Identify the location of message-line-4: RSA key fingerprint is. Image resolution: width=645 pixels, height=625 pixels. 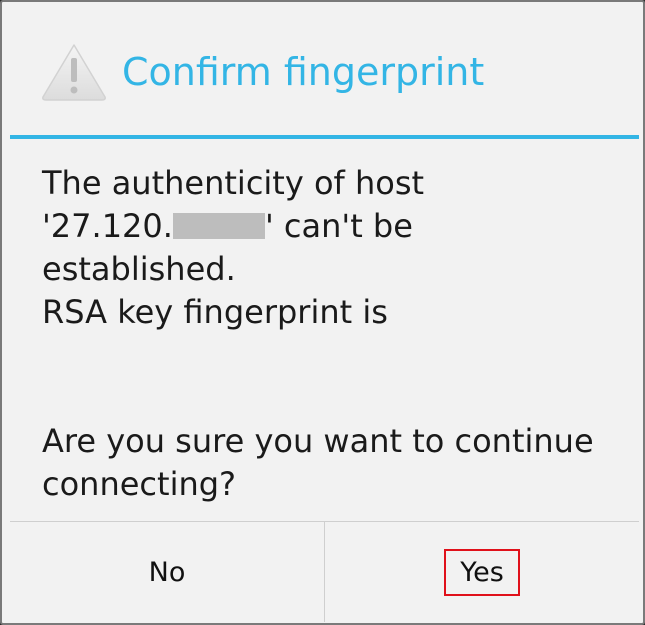
(215, 312).